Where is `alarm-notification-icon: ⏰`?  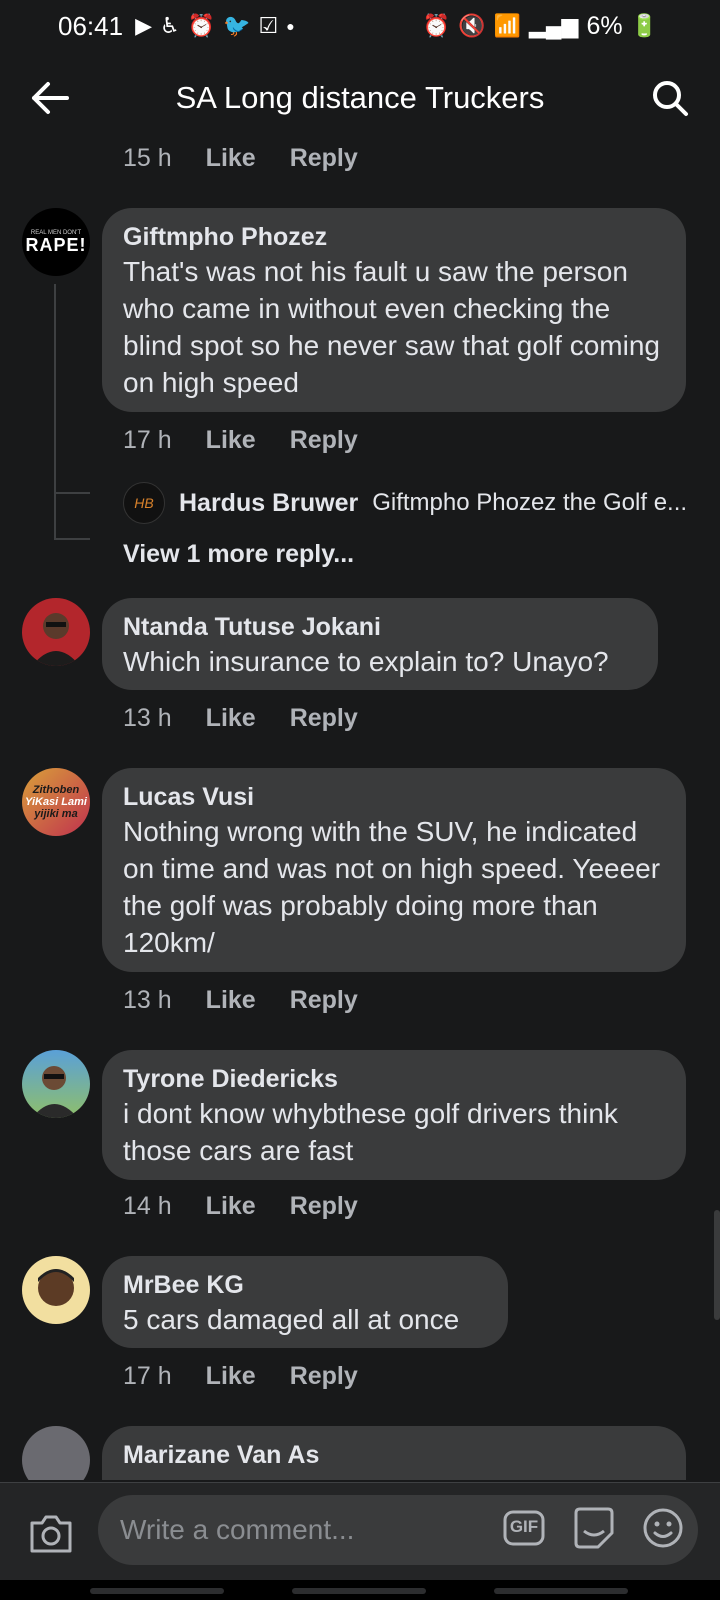
alarm-notification-icon: ⏰ is located at coordinates (201, 25).